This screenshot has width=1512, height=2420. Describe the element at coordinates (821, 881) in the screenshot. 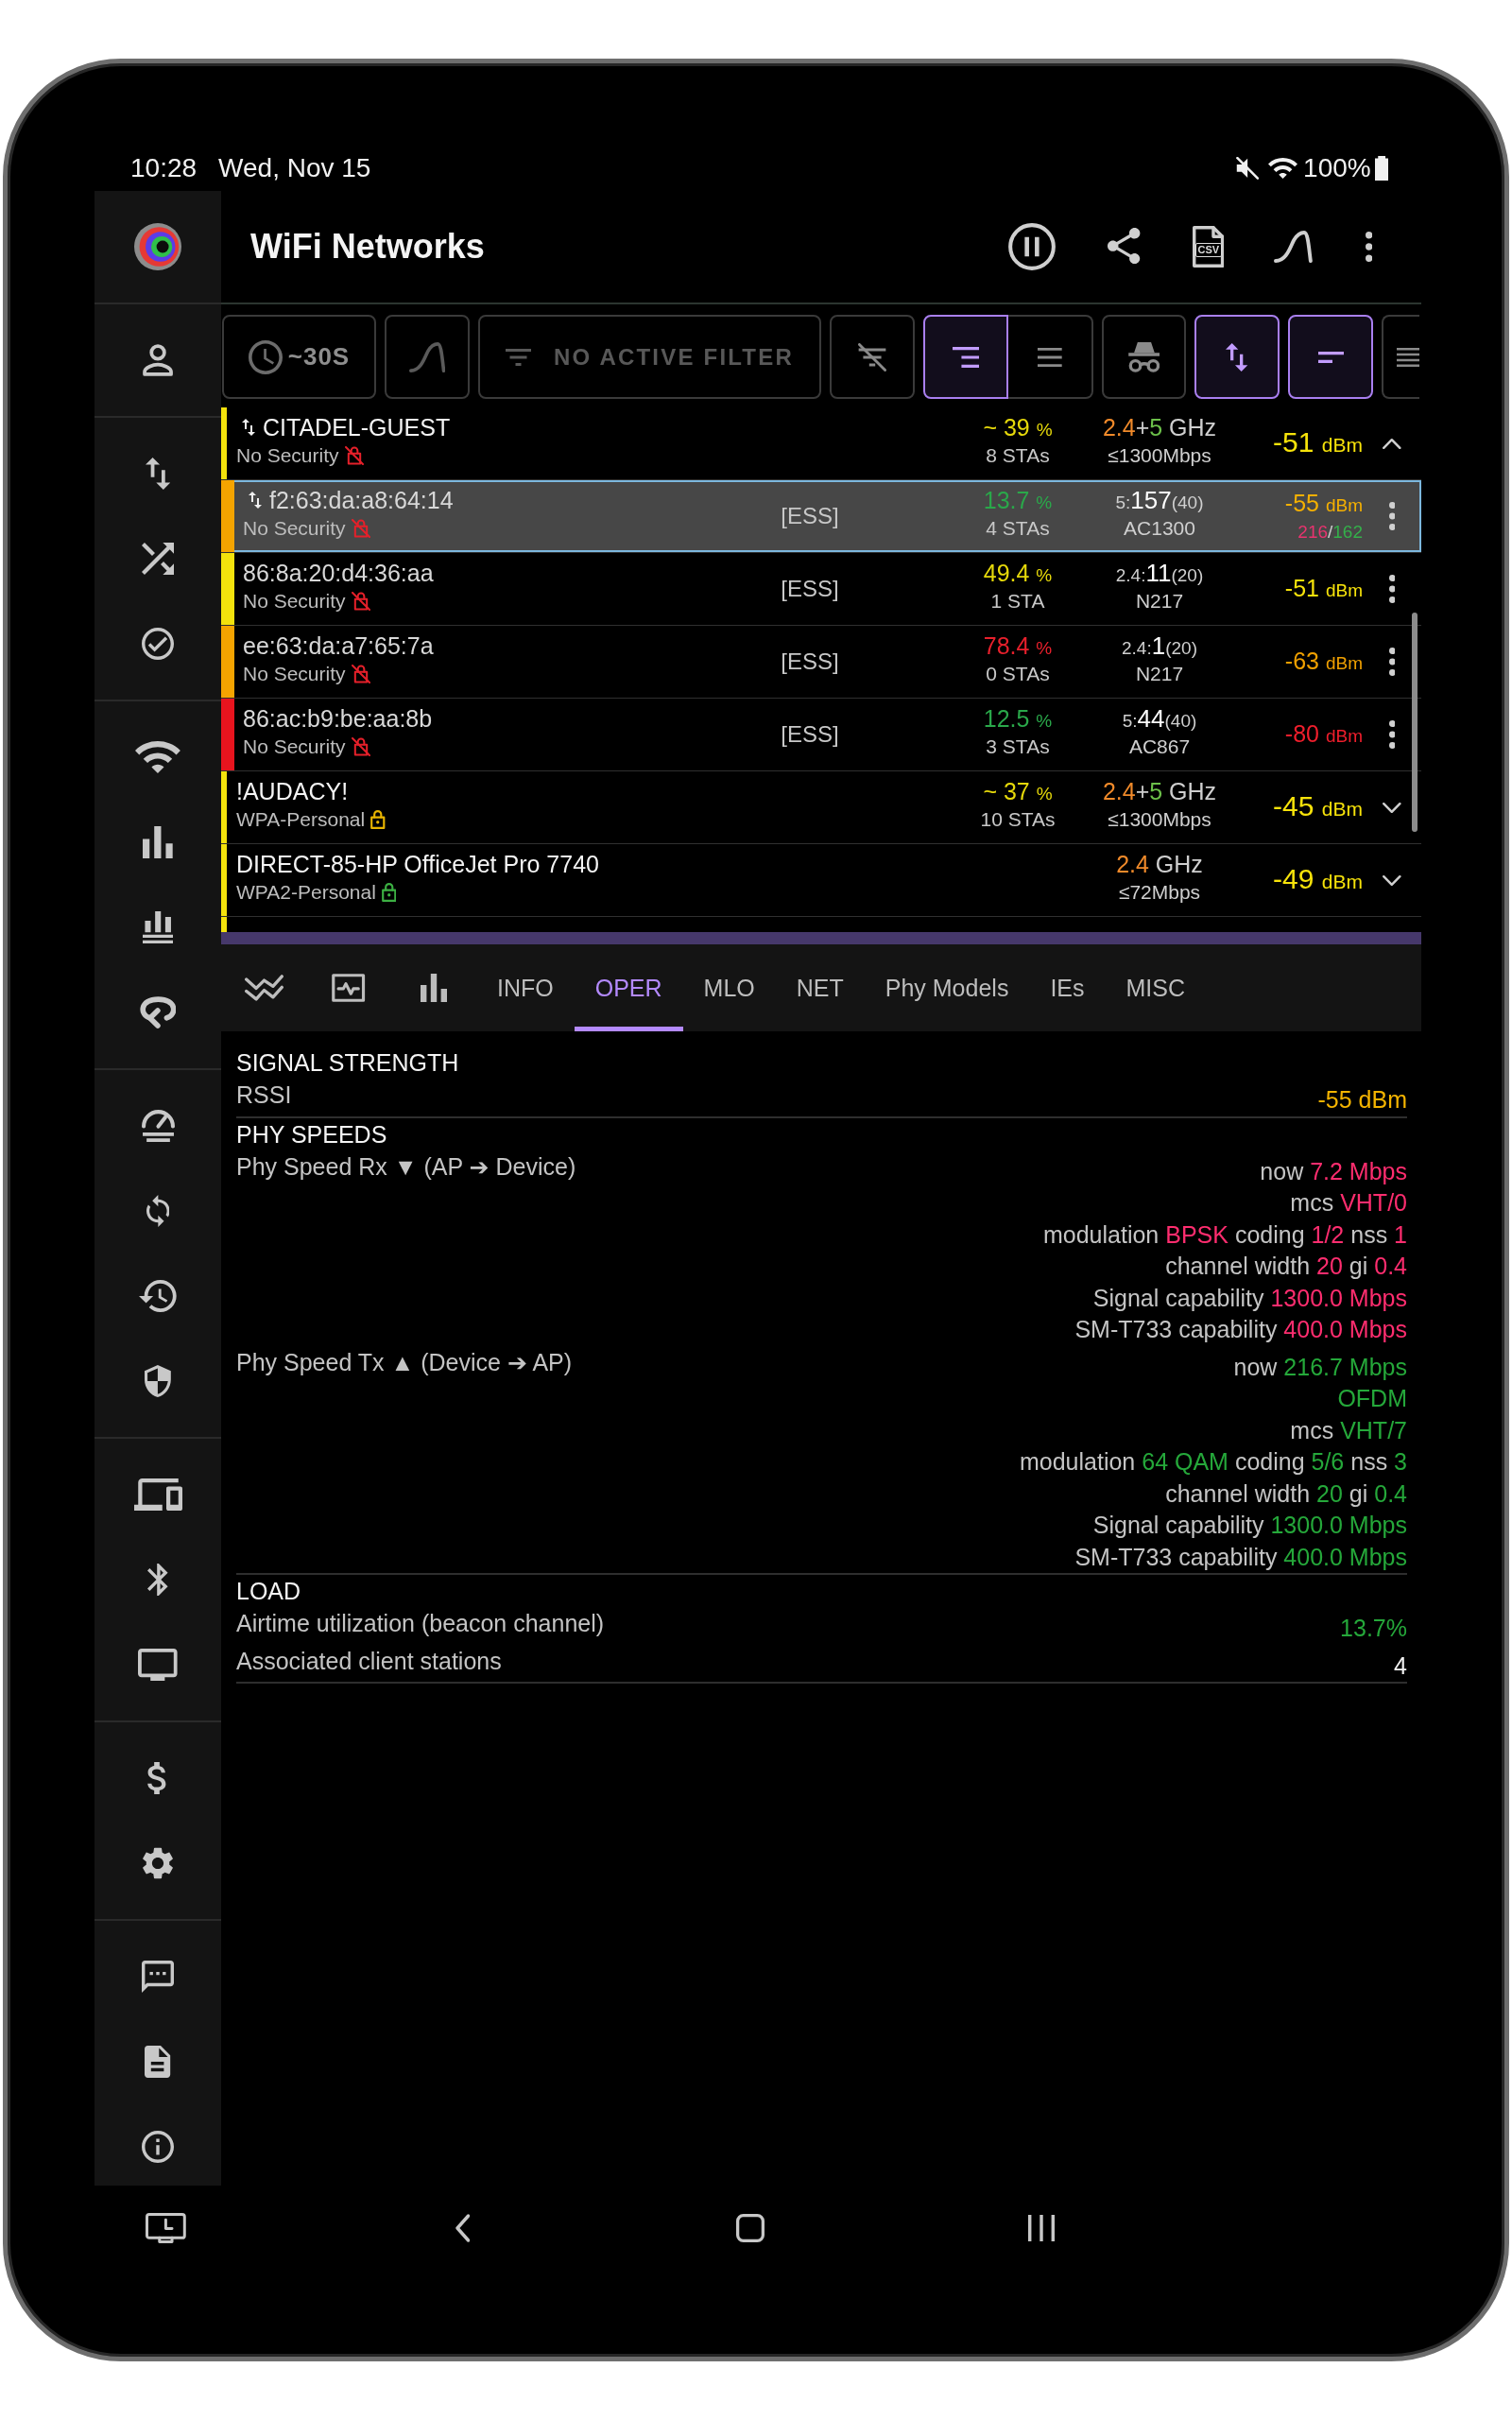

I see `network-row: DIRECT-85-HP OfficeJet Pro 7740 WPA2-Personal 2.4 GHz ≤72Mbps -49 dBm` at that location.